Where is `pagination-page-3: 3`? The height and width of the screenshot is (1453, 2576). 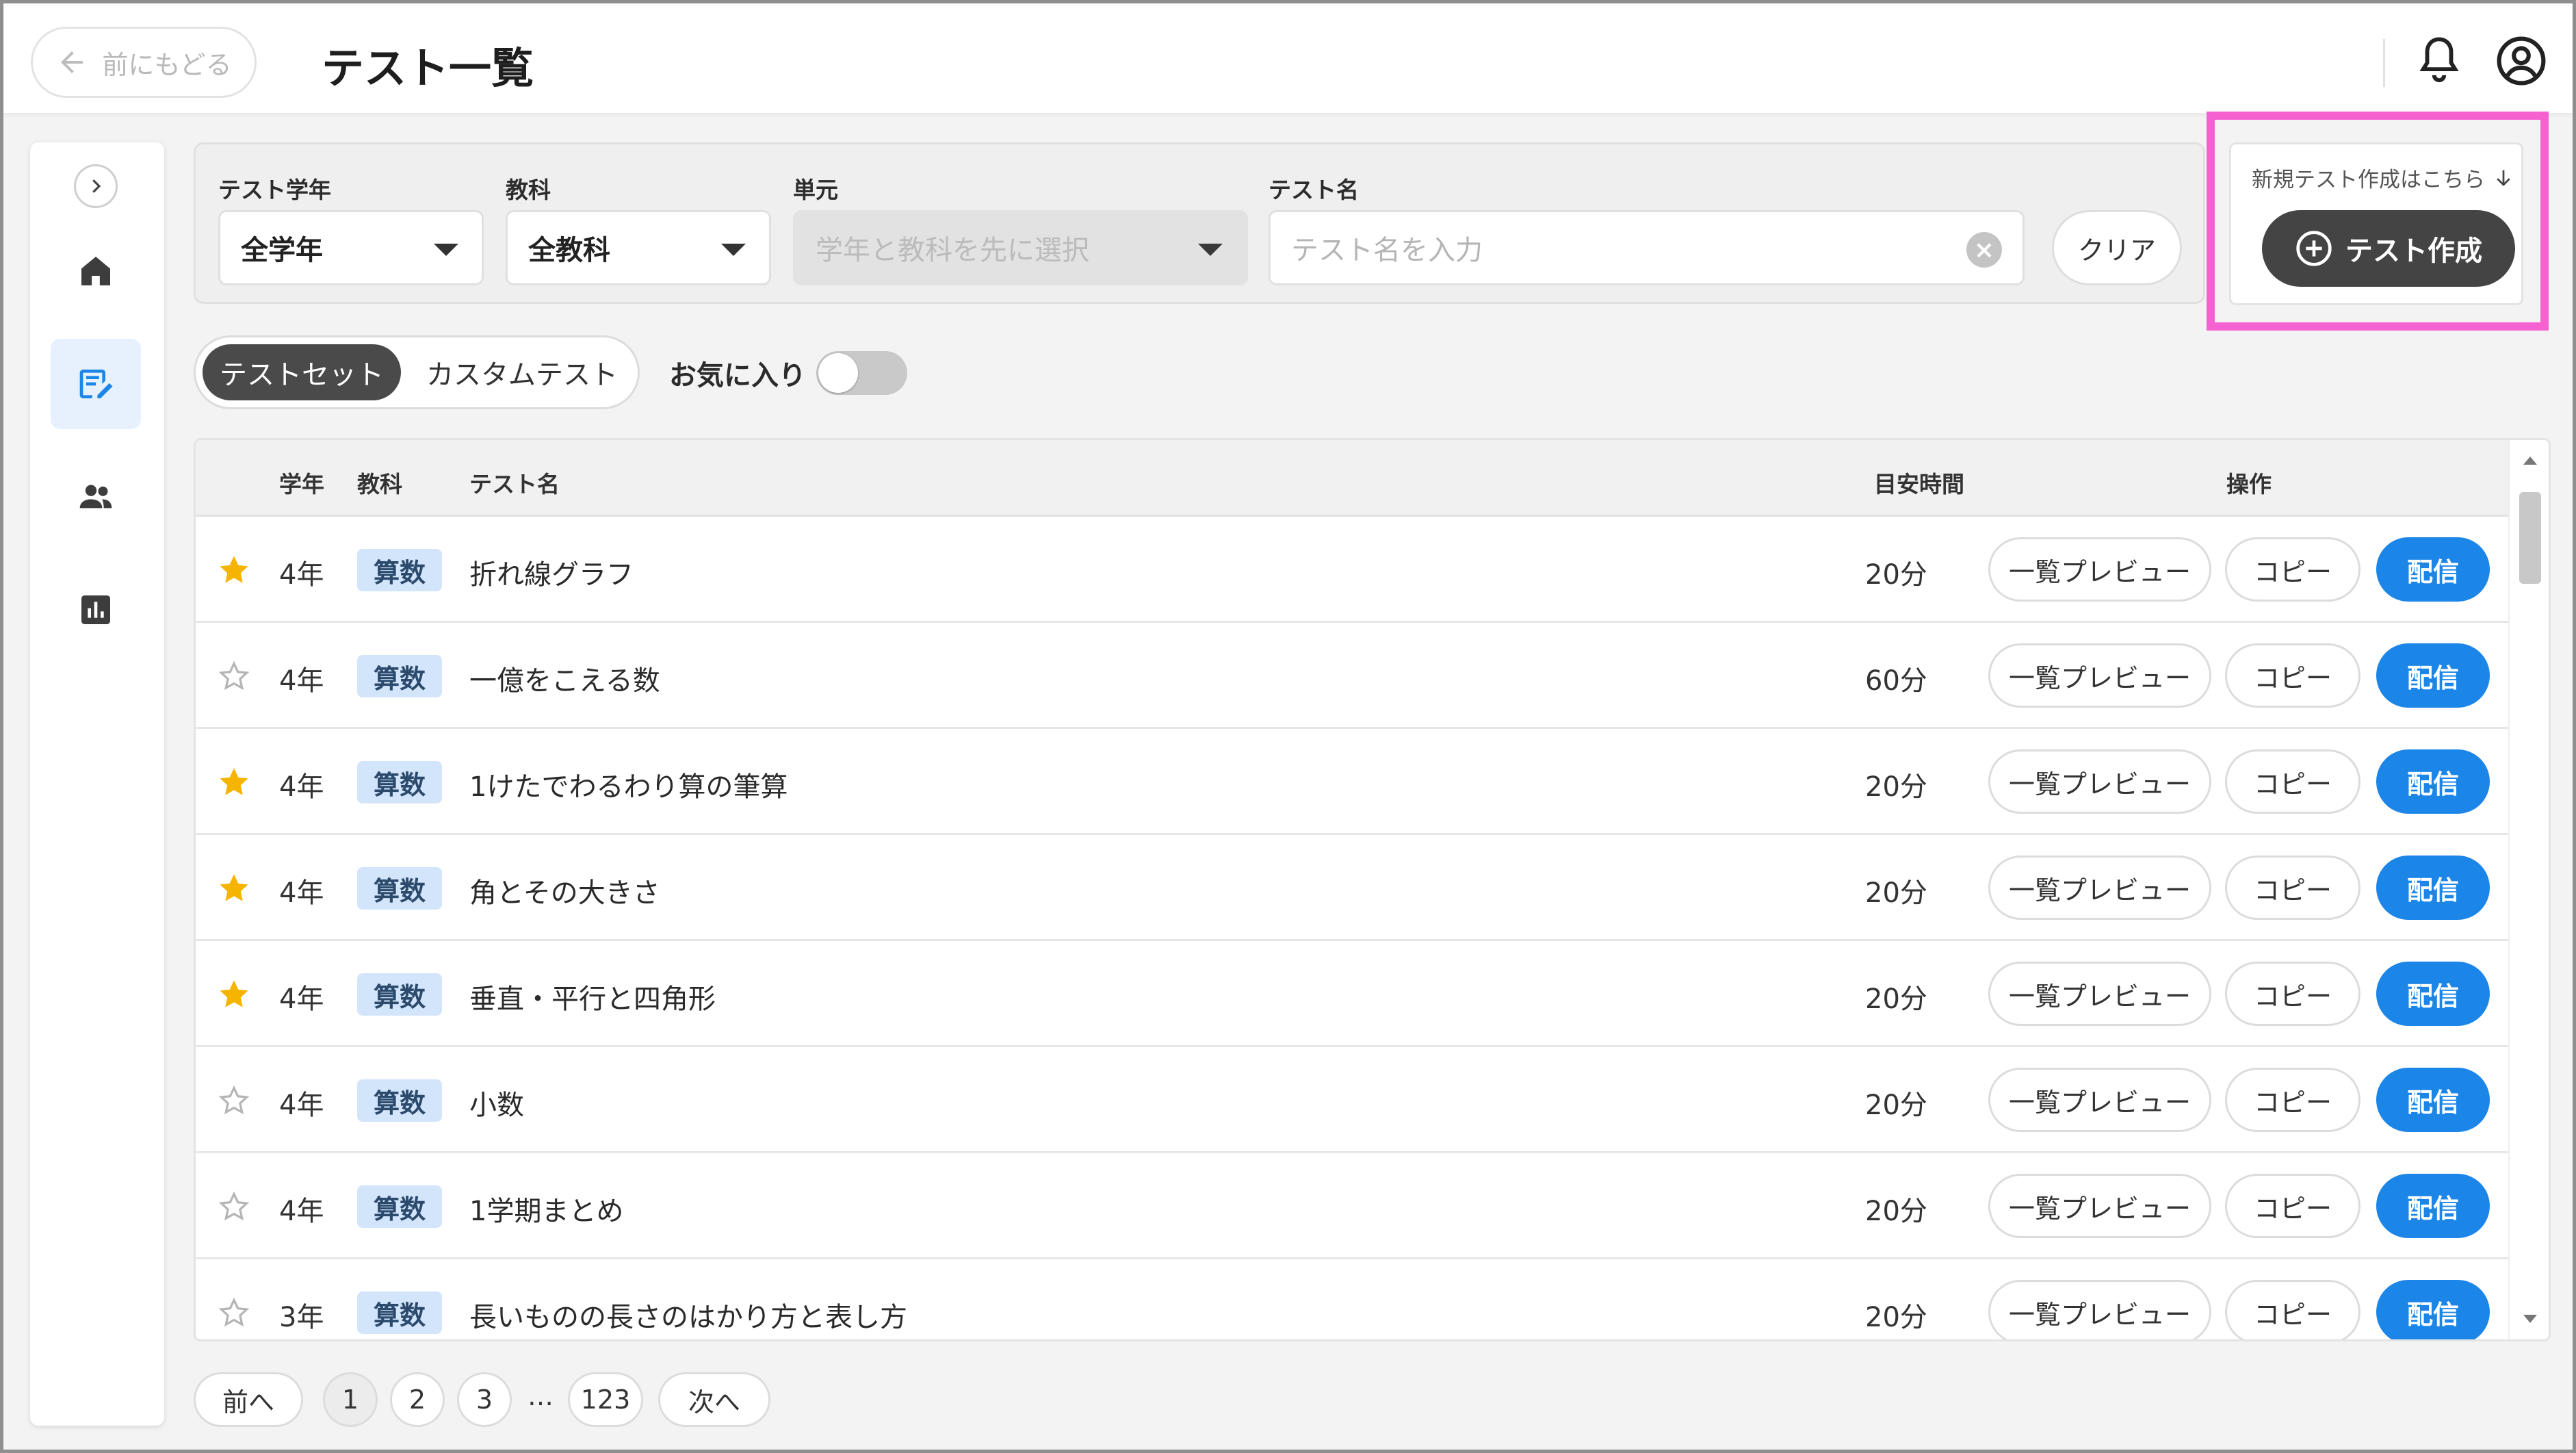
pagination-page-3: 3 is located at coordinates (484, 1399).